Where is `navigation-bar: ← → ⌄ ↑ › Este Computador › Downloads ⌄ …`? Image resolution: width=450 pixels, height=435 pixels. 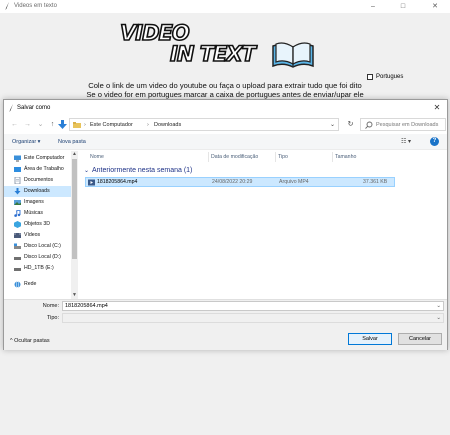 navigation-bar: ← → ⌄ ↑ › Este Computador › Downloads ⌄ … is located at coordinates (225, 125).